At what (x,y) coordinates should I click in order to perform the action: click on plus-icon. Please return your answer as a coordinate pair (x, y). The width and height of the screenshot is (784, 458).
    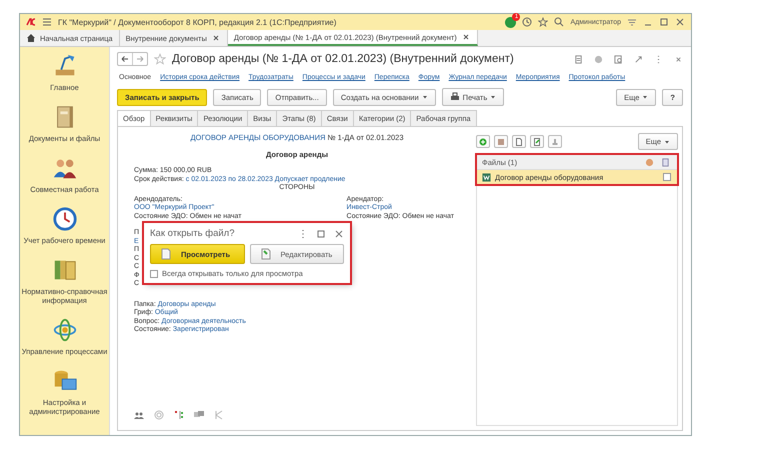
    Looking at the image, I should click on (483, 142).